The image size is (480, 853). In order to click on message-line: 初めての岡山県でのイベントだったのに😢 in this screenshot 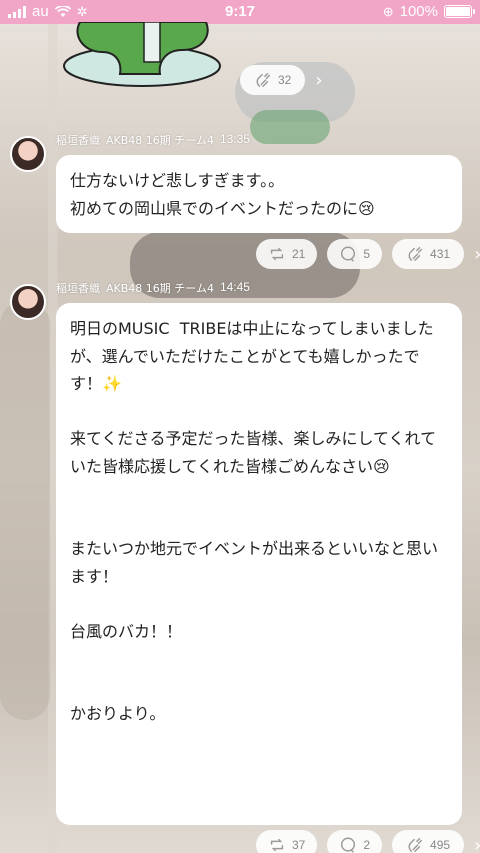, I will do `click(259, 209)`.